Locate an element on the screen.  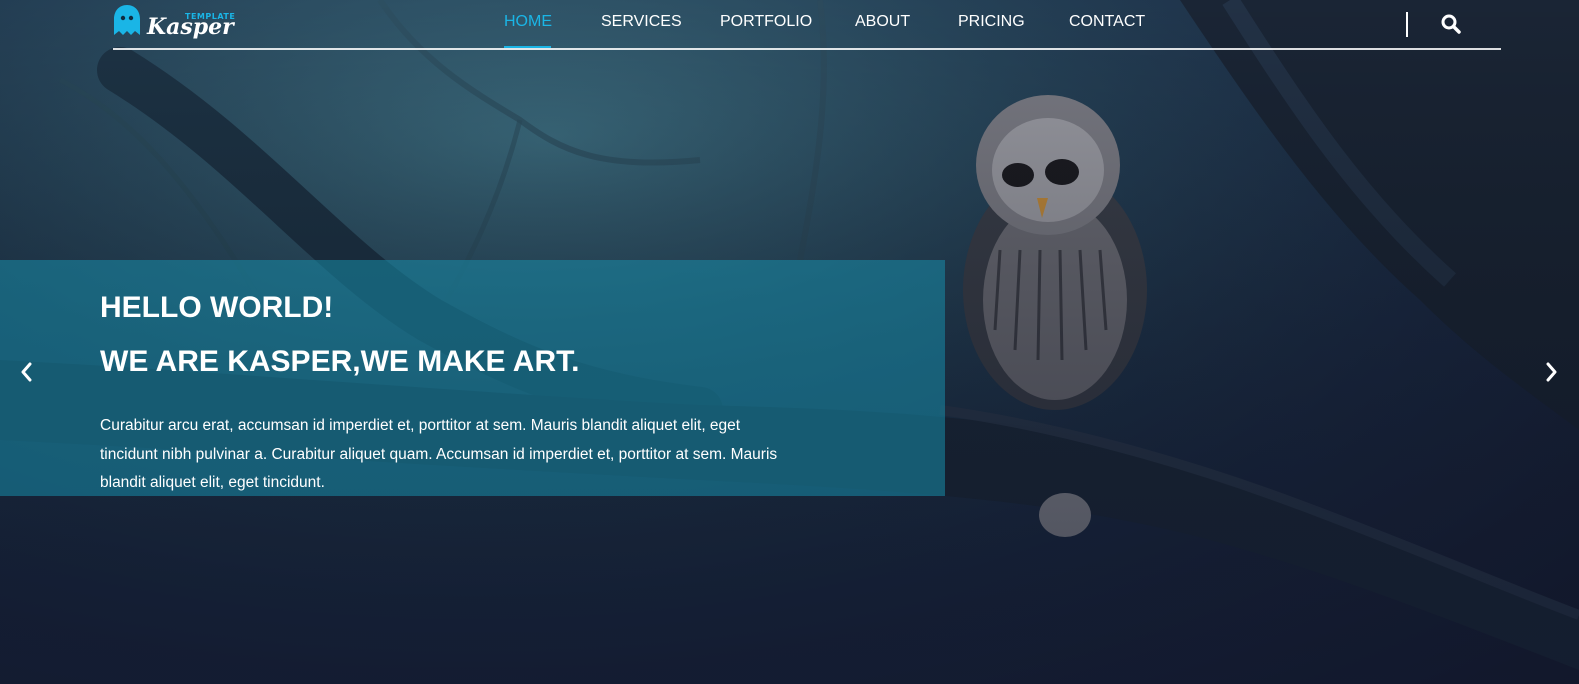
chevron-right-icon is located at coordinates (1551, 372).